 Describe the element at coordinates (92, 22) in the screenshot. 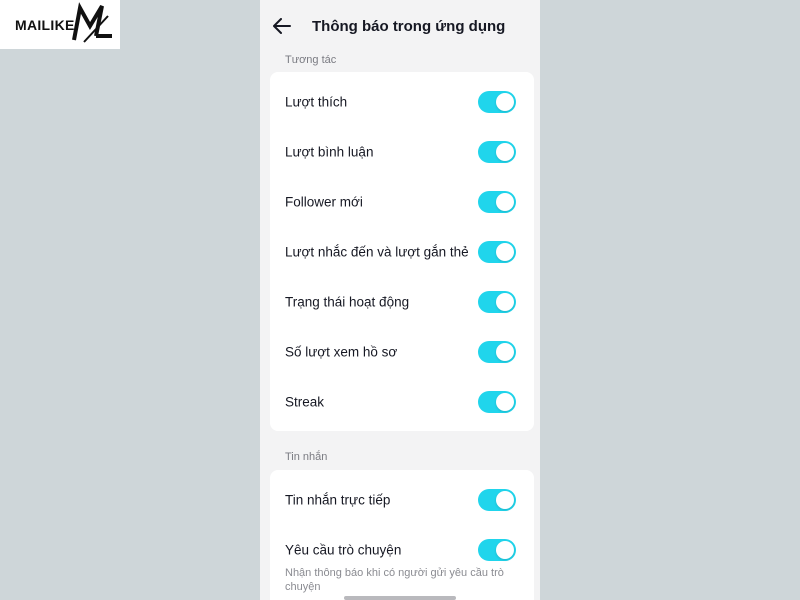

I see `ml-logo-icon` at that location.